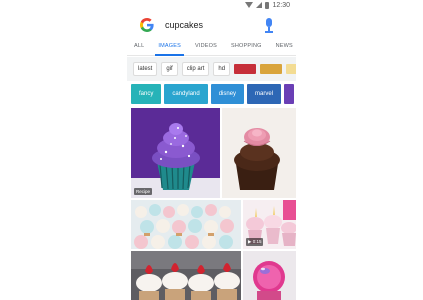 This screenshot has height=300, width=423. What do you see at coordinates (211, 5) in the screenshot?
I see `status-bar: 12:30` at bounding box center [211, 5].